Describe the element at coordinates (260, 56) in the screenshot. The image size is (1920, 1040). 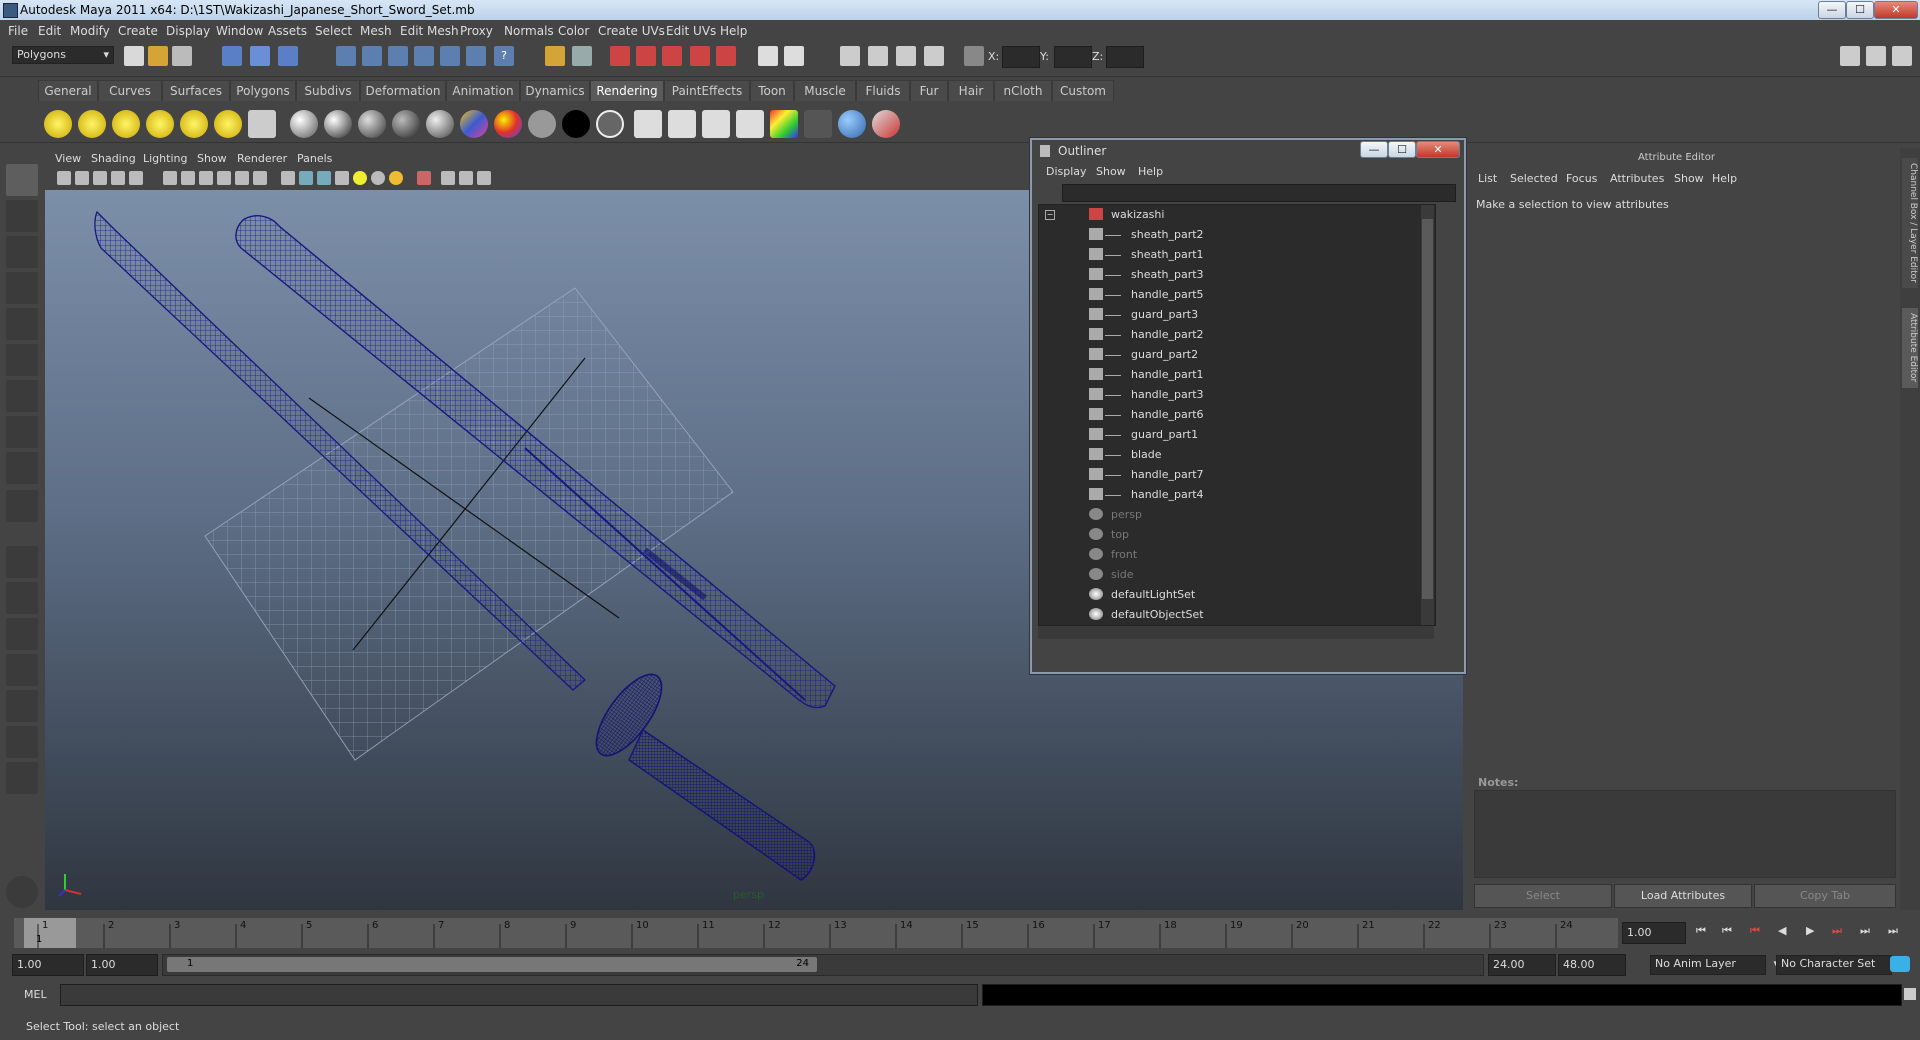
I see `select-object-icon` at that location.